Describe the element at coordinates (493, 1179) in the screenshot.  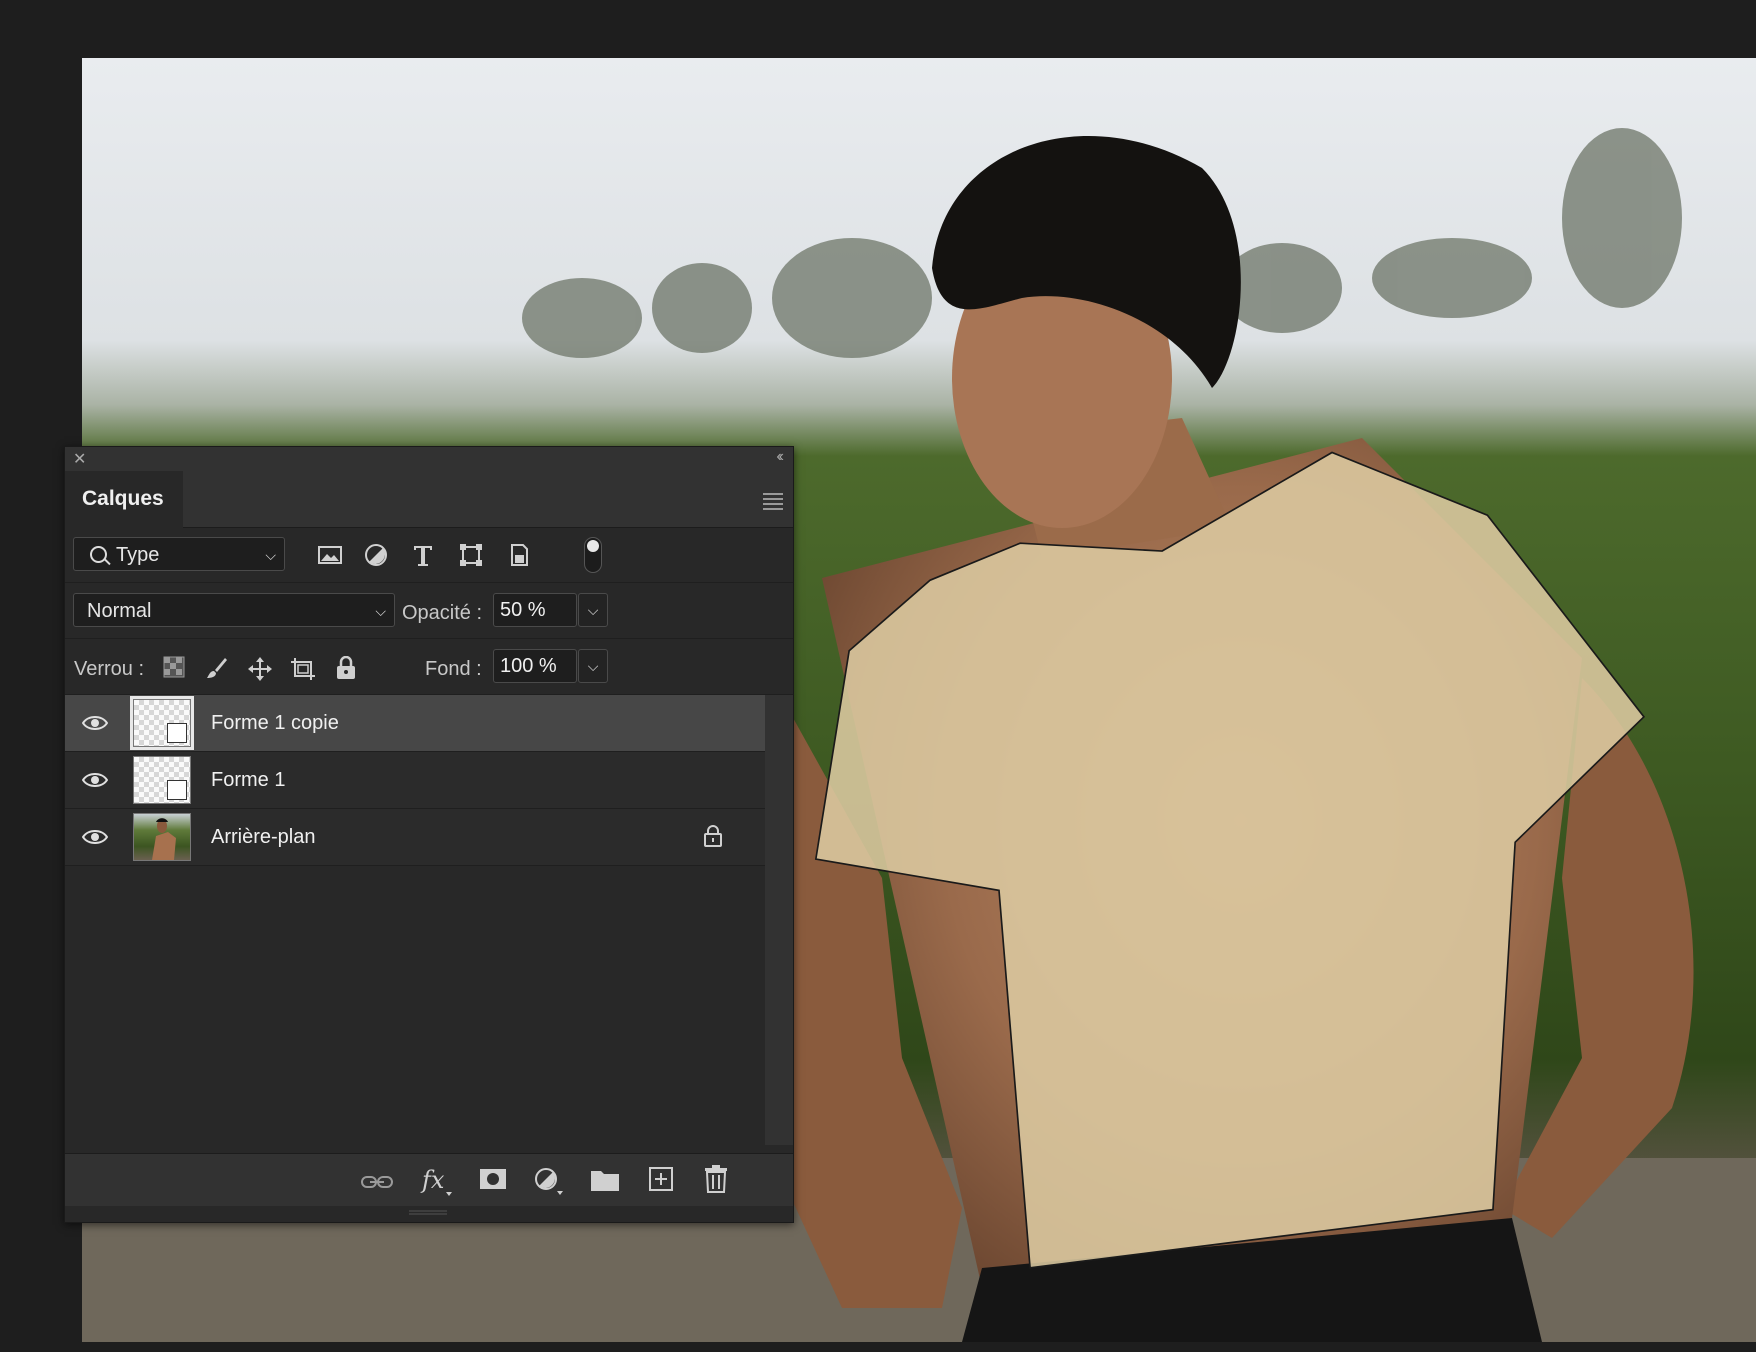
I see `add-mask-icon` at that location.